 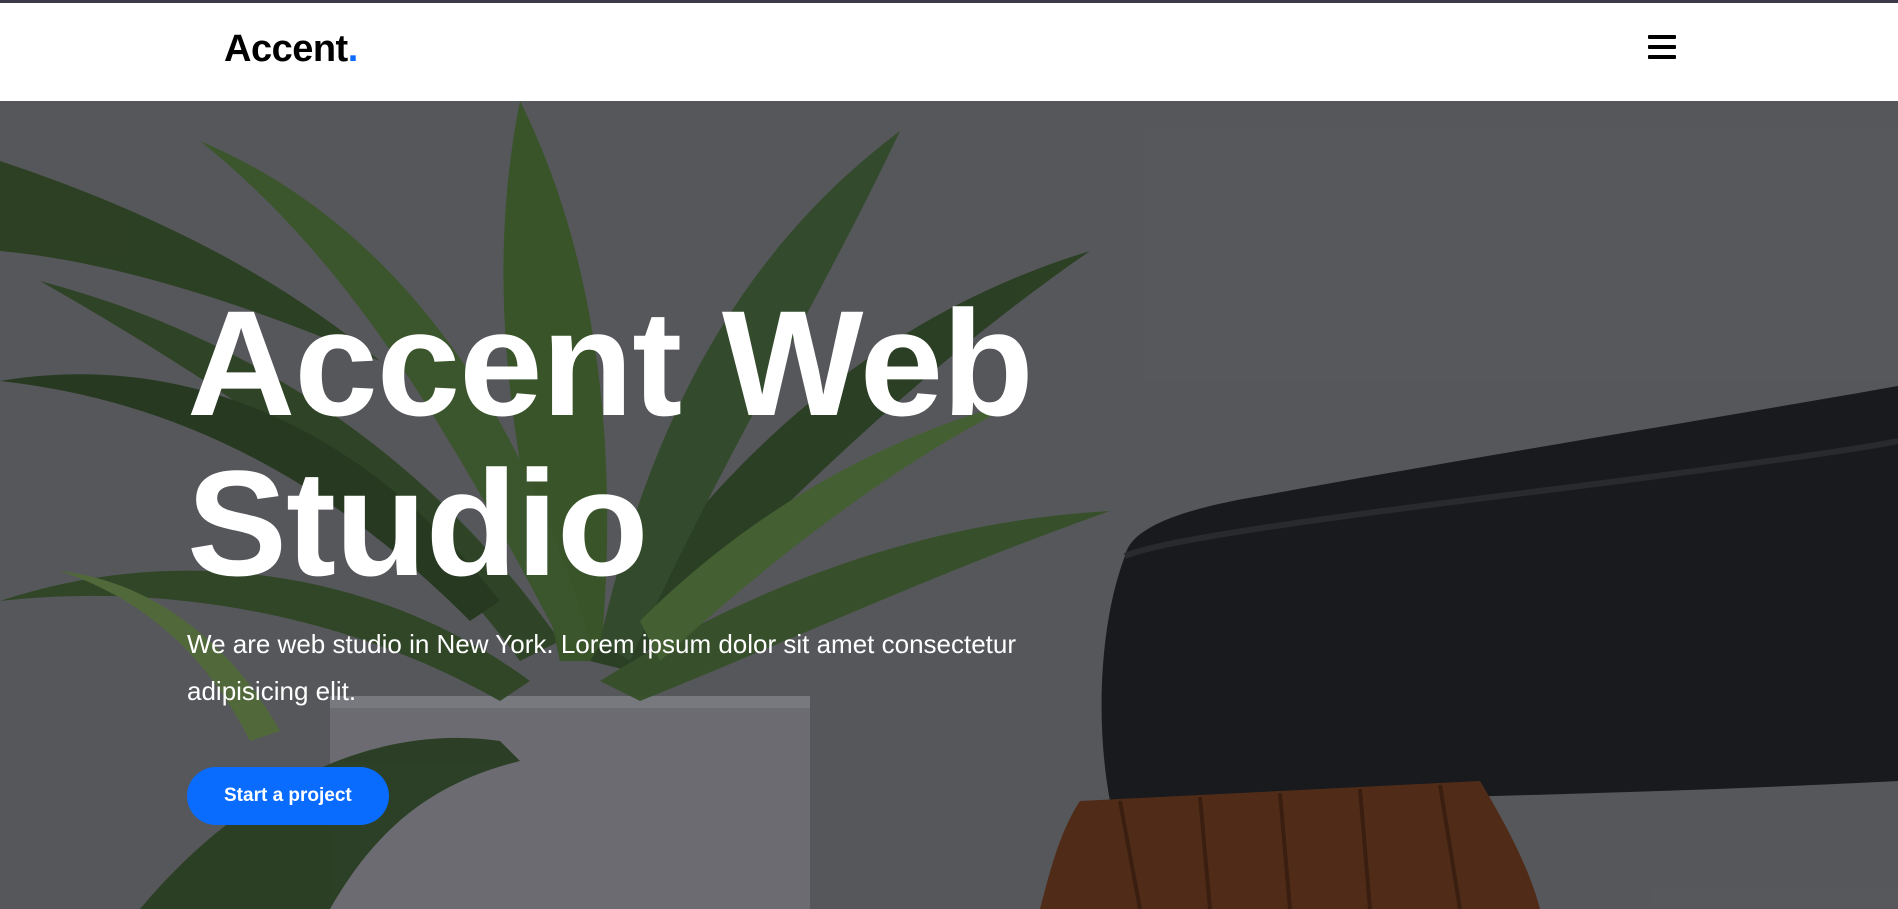 What do you see at coordinates (1662, 47) in the screenshot?
I see `hamburger-menu-icon` at bounding box center [1662, 47].